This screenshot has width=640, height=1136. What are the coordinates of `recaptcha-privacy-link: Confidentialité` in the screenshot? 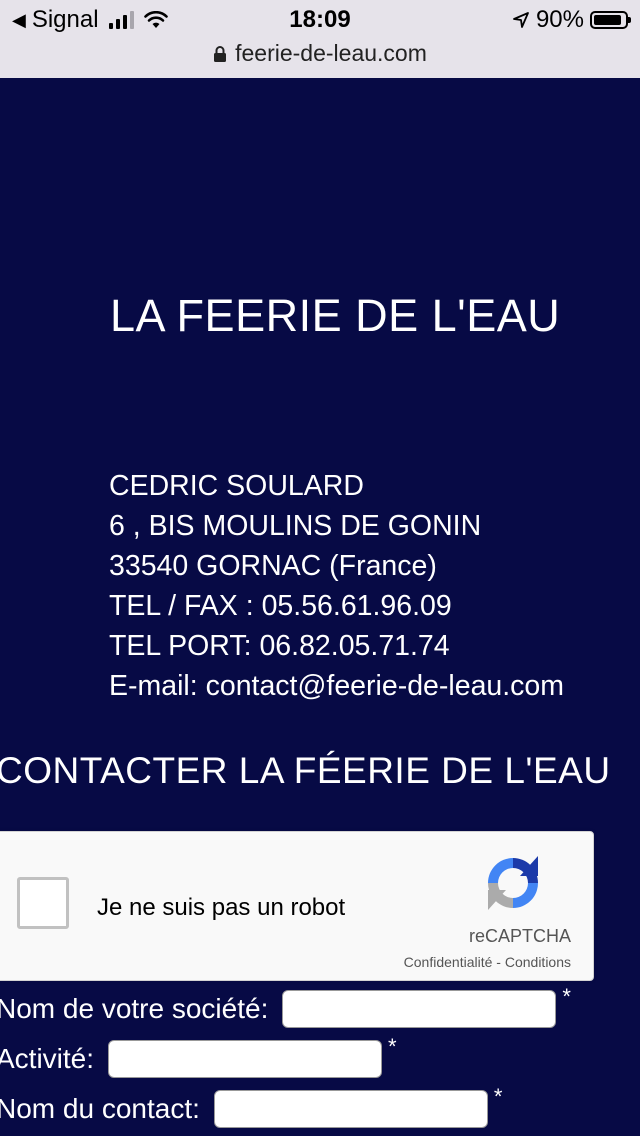 It's located at (448, 962).